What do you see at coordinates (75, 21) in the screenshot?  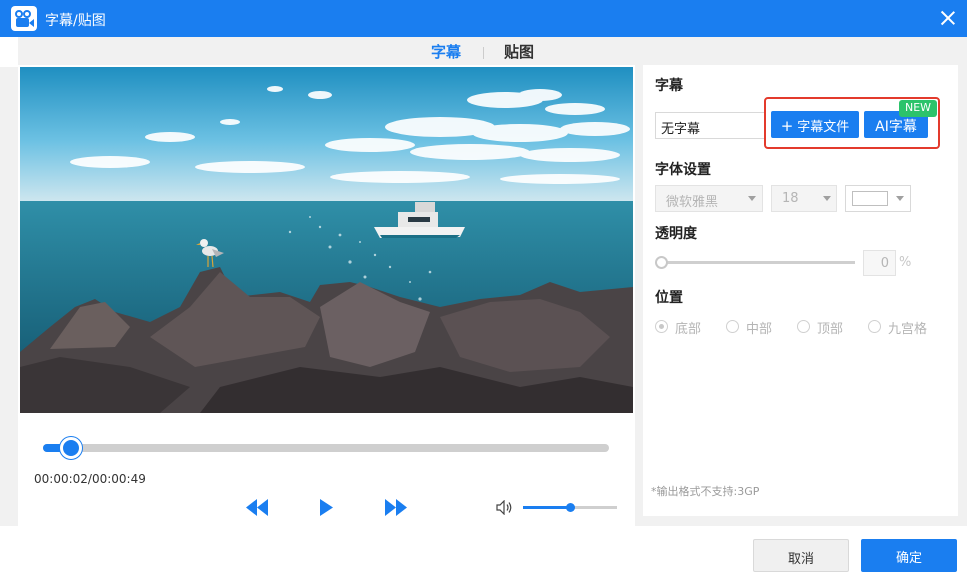 I see `window-title: 字幕/贴图` at bounding box center [75, 21].